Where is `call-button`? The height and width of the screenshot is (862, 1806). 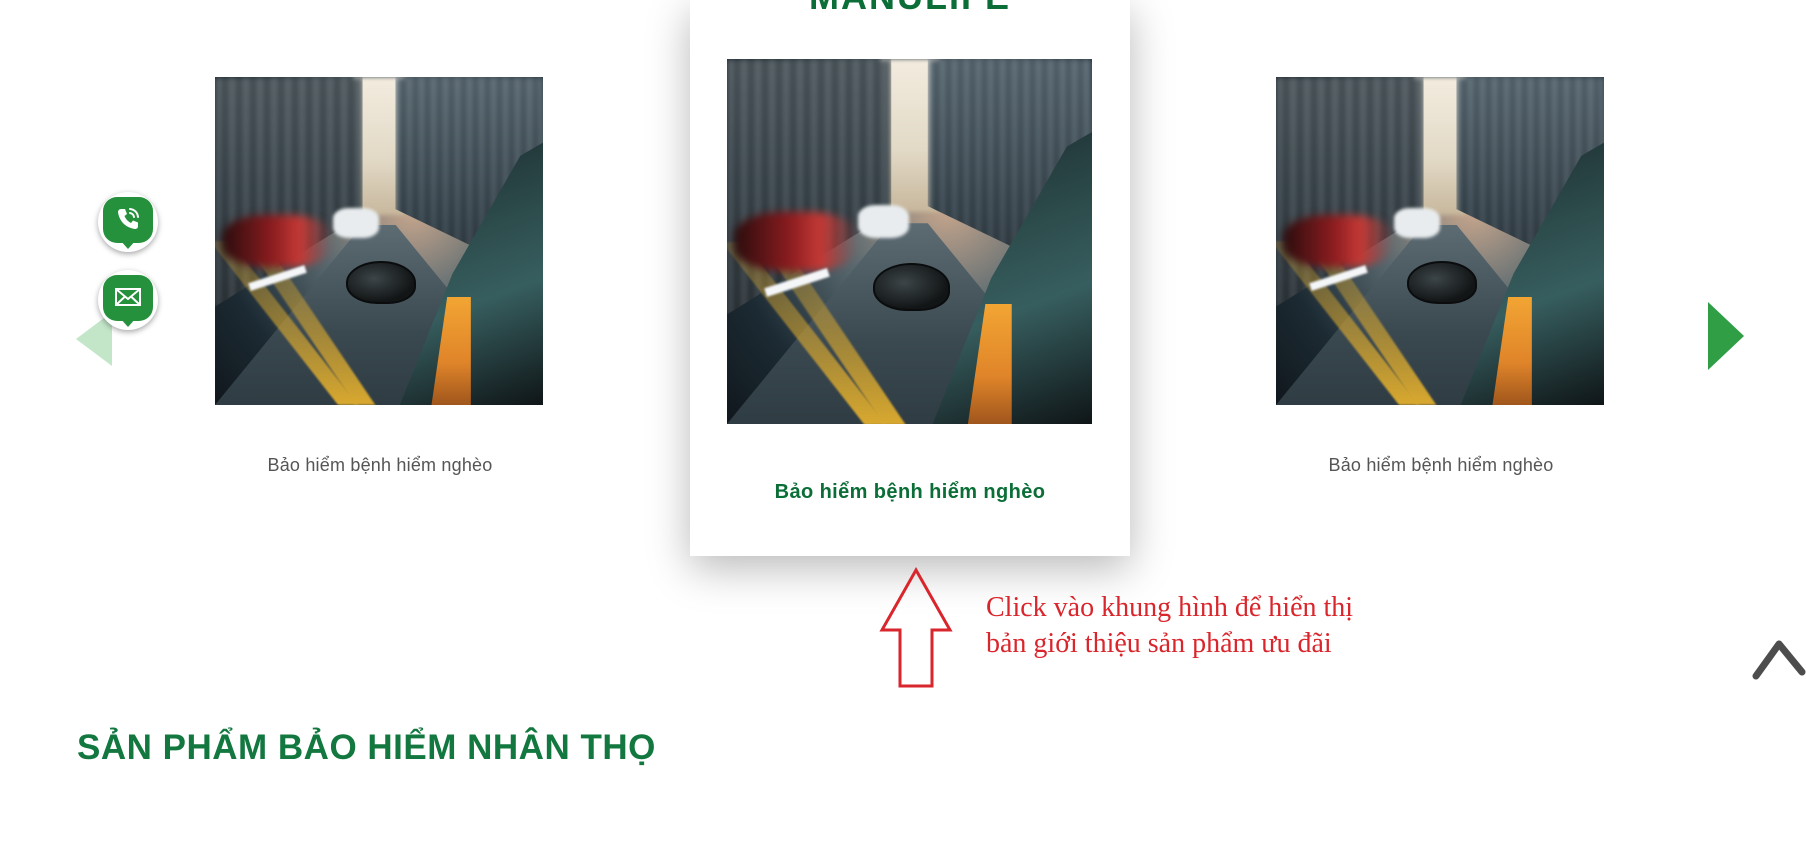 call-button is located at coordinates (128, 222).